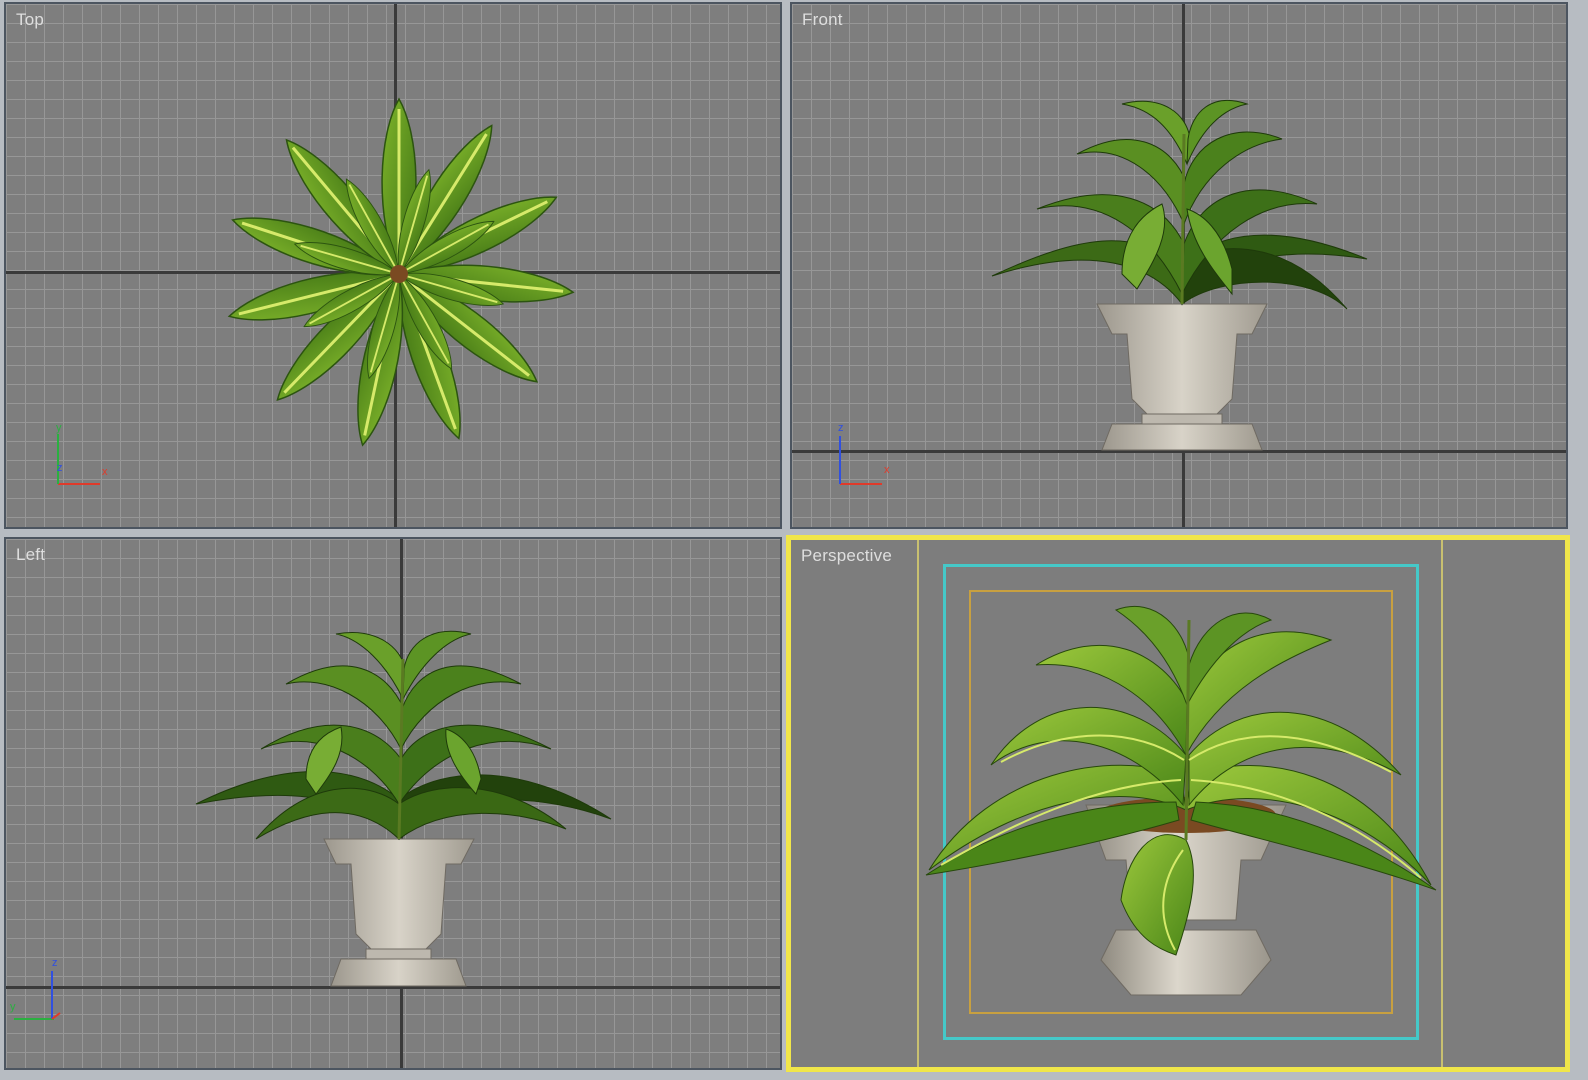 This screenshot has width=1588, height=1080. What do you see at coordinates (867, 457) in the screenshot?
I see `axis-tripod-icon: x z` at bounding box center [867, 457].